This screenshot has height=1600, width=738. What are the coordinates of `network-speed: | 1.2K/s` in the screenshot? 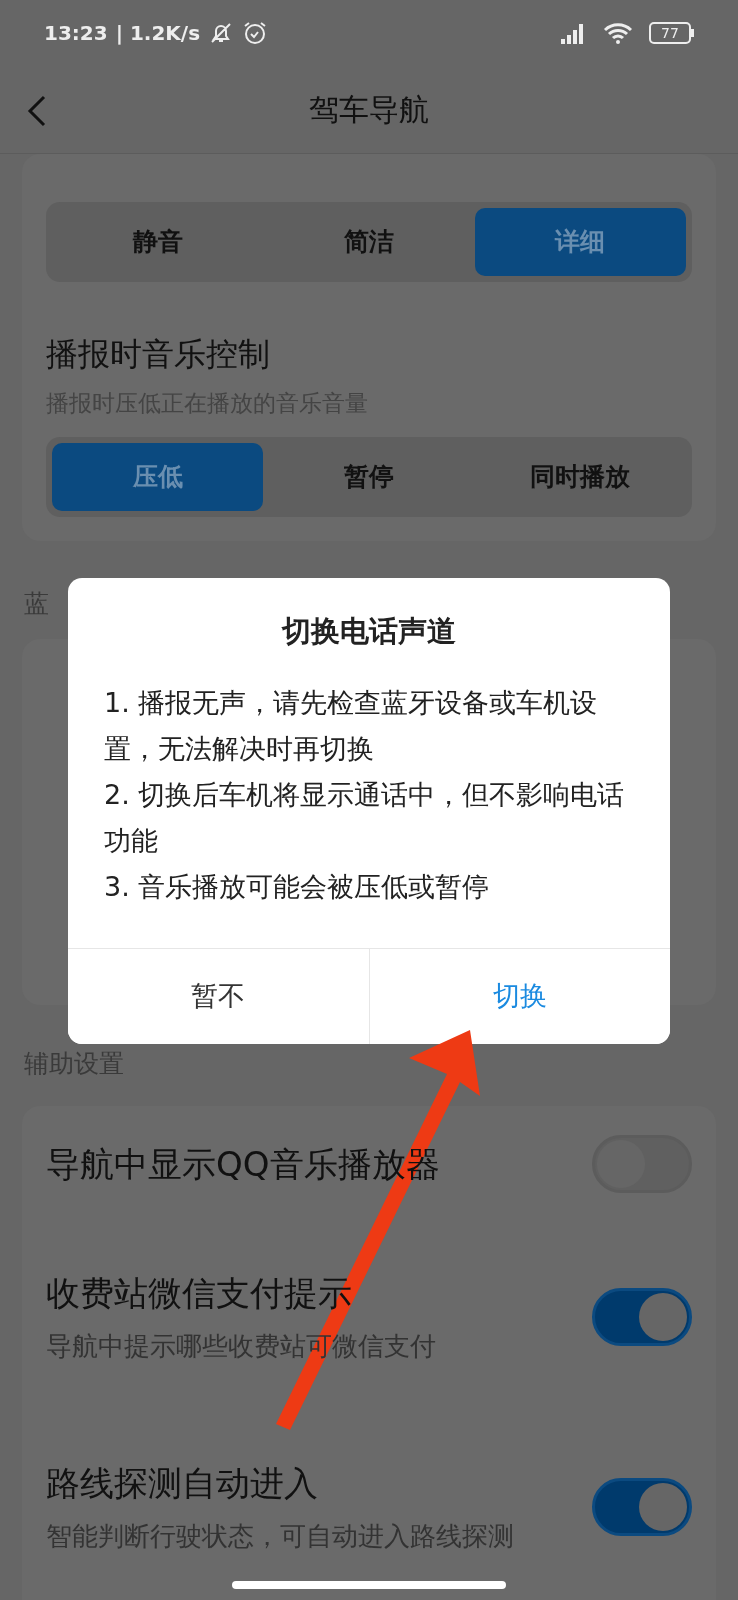 It's located at (158, 33).